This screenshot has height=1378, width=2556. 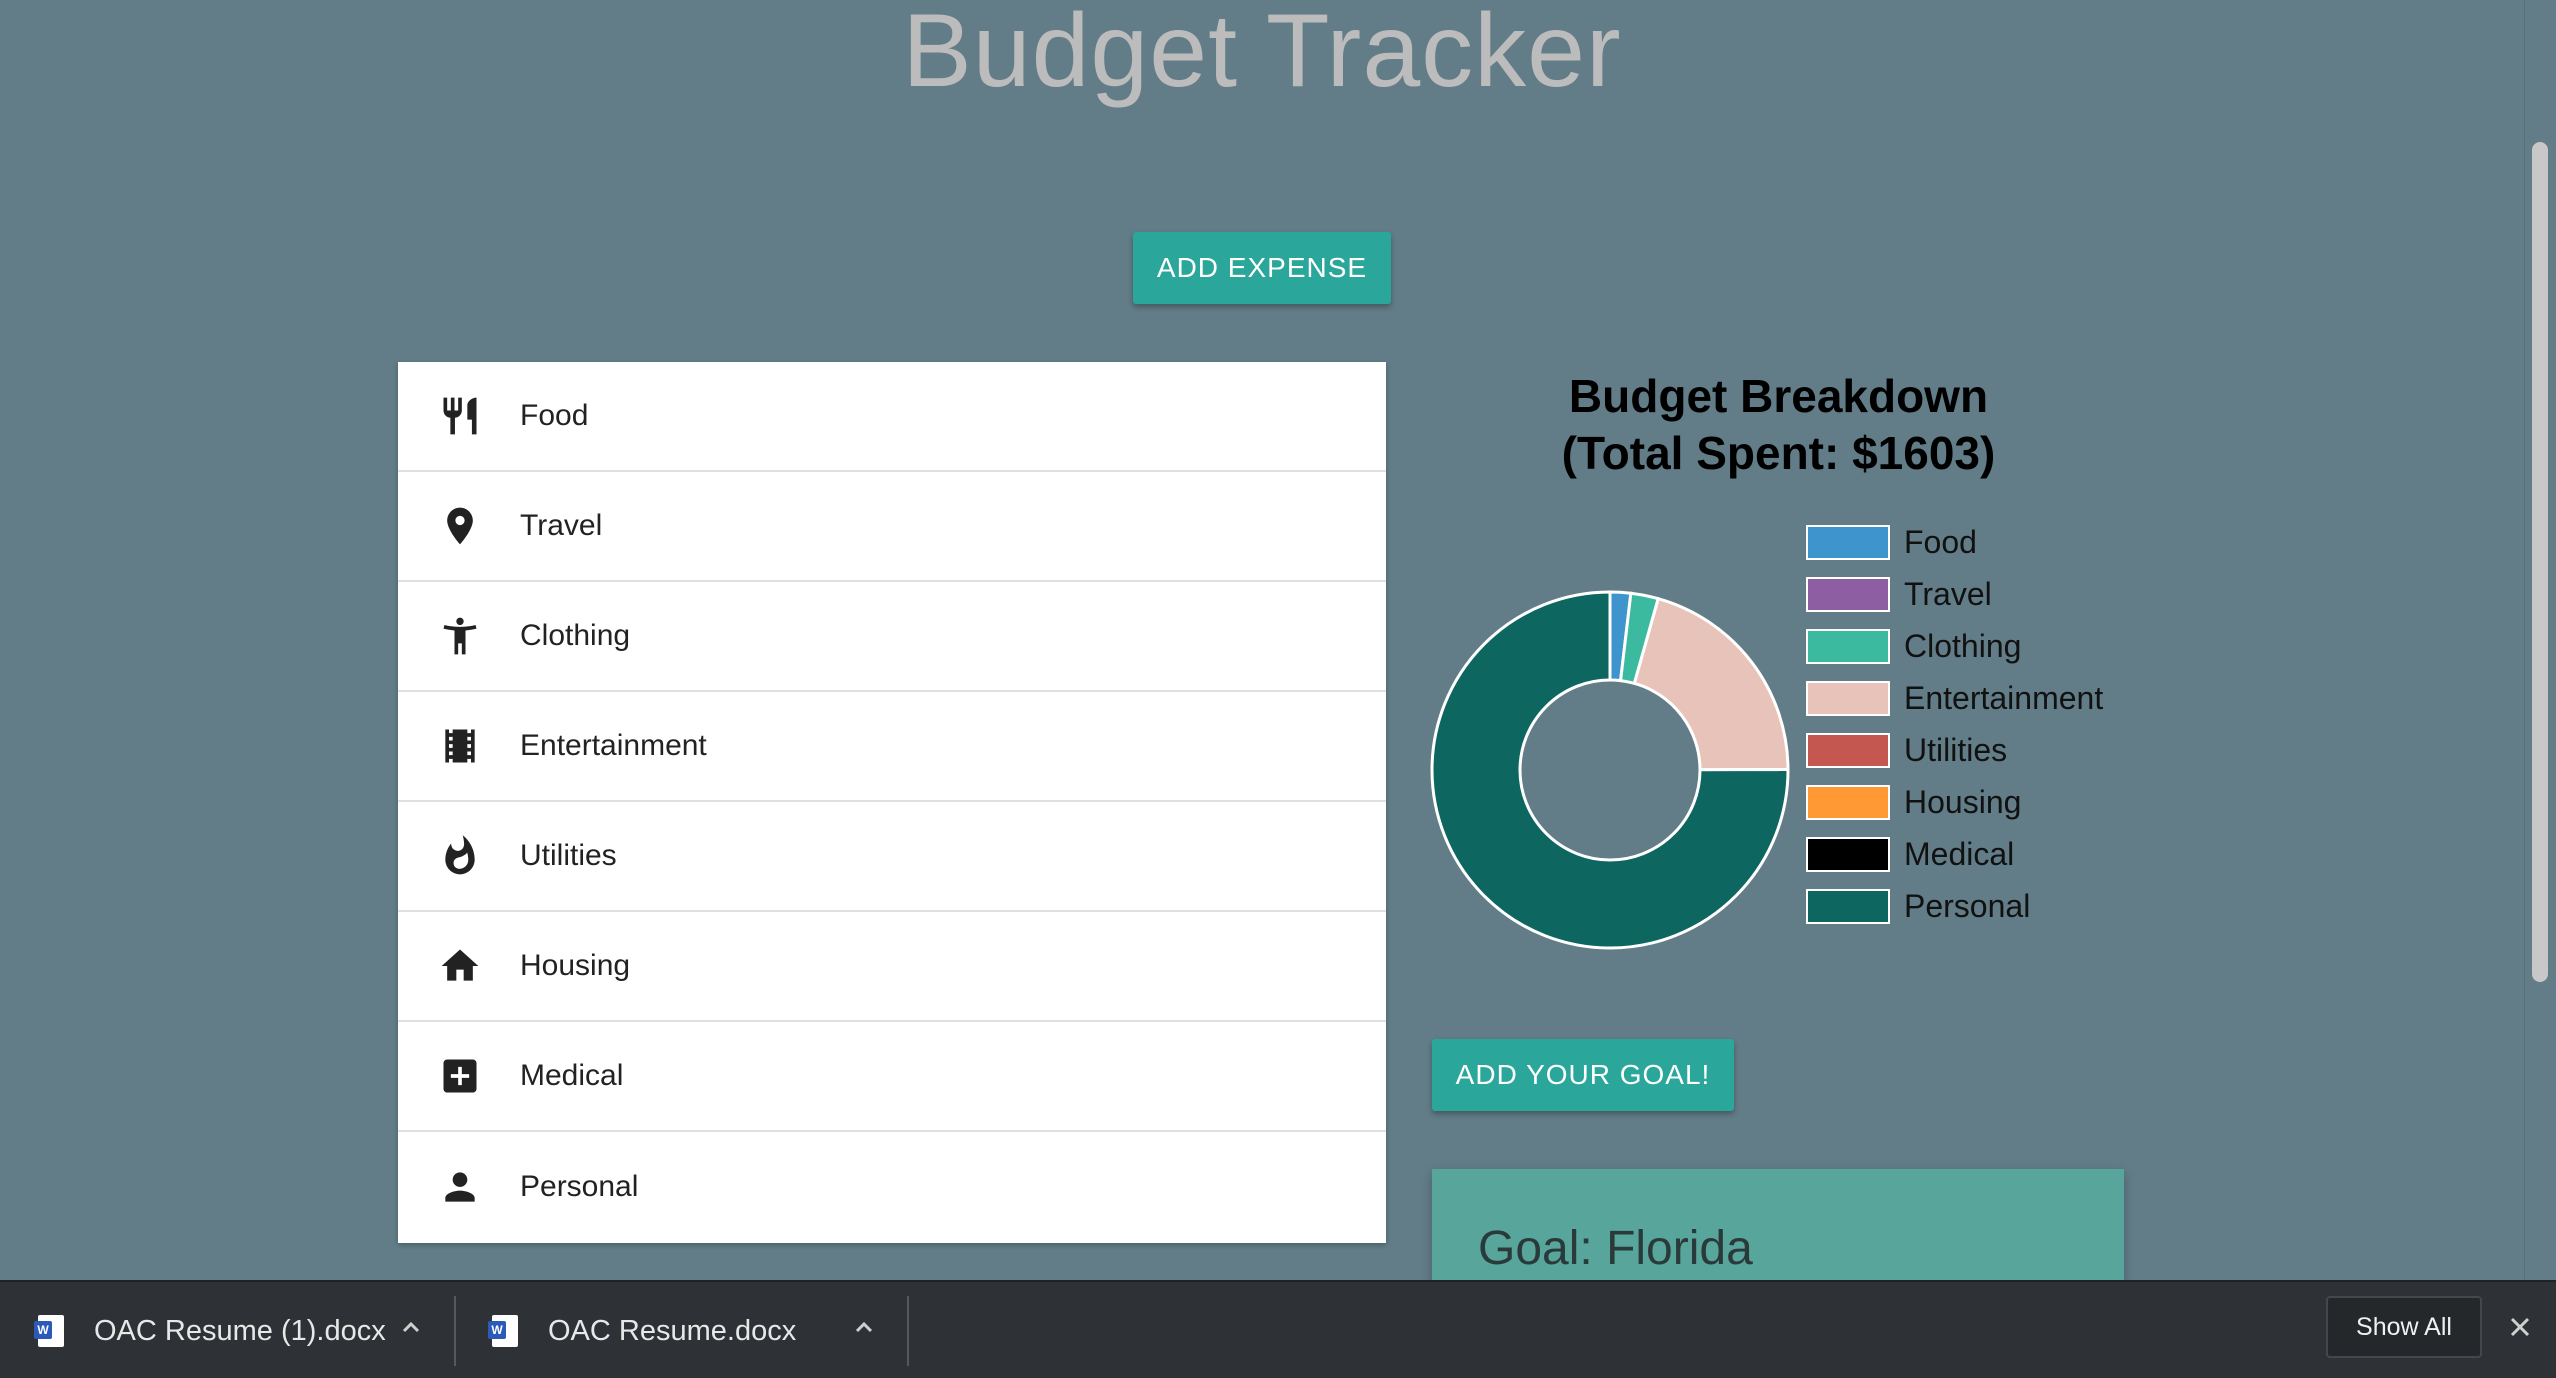 I want to click on category-label: Food, so click(x=554, y=415).